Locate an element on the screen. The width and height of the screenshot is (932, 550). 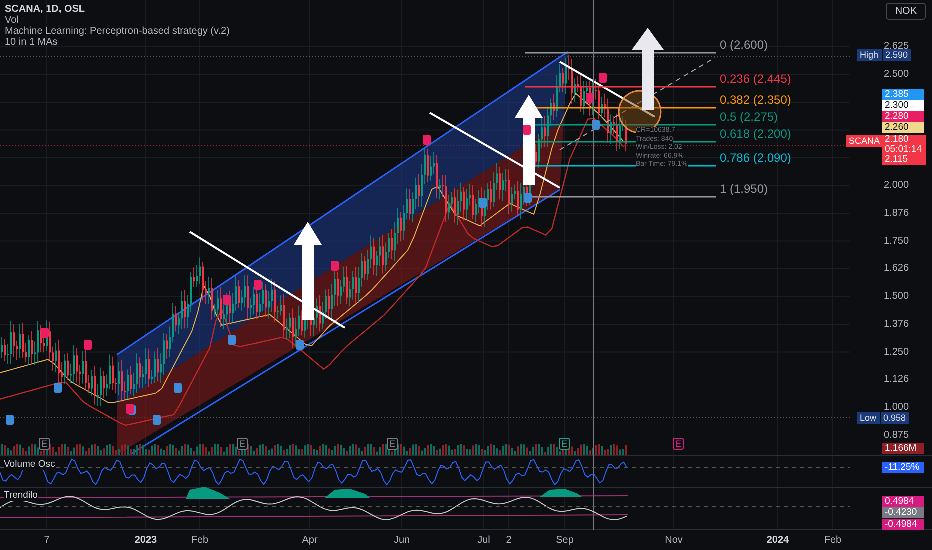
last-price: 2.180 is located at coordinates (897, 140).